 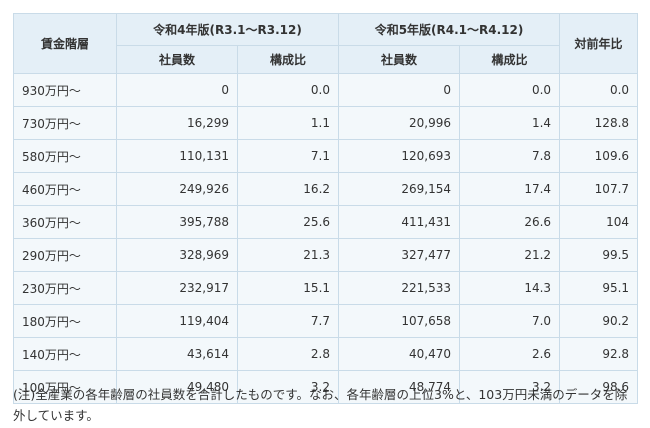 I want to click on cell-ratio-r4: 1.1, so click(x=288, y=123).